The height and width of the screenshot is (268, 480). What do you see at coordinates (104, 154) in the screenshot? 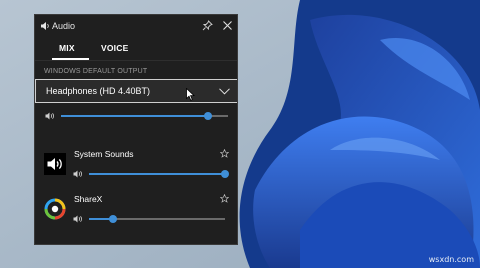
I see `app-name-system-sounds: System Sounds` at bounding box center [104, 154].